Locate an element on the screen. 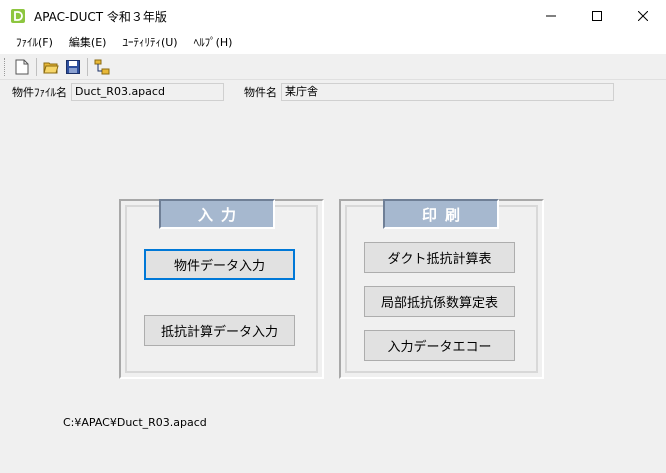 The height and width of the screenshot is (473, 666). project-name-field: 某庁舎 is located at coordinates (447, 92).